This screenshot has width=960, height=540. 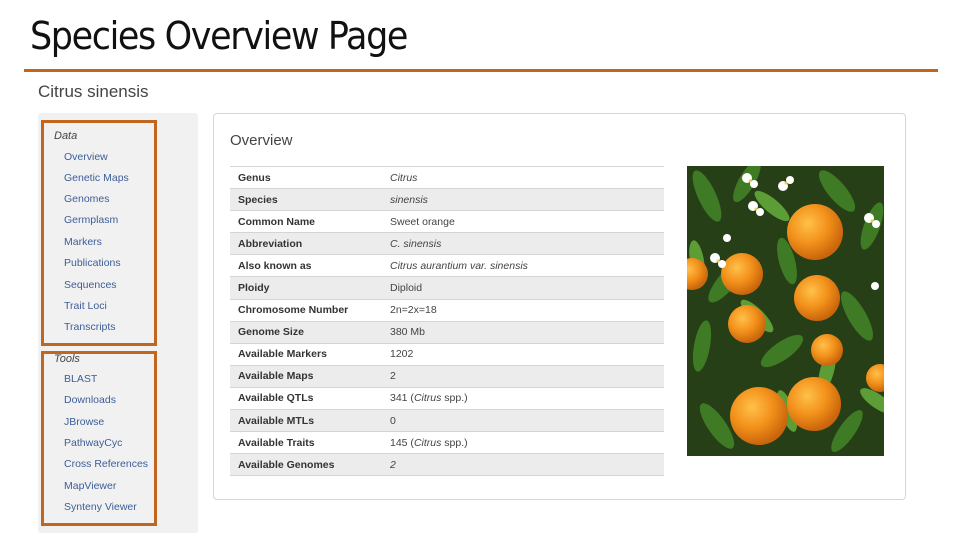 I want to click on row-value: 2n=2x=18, so click(x=413, y=310).